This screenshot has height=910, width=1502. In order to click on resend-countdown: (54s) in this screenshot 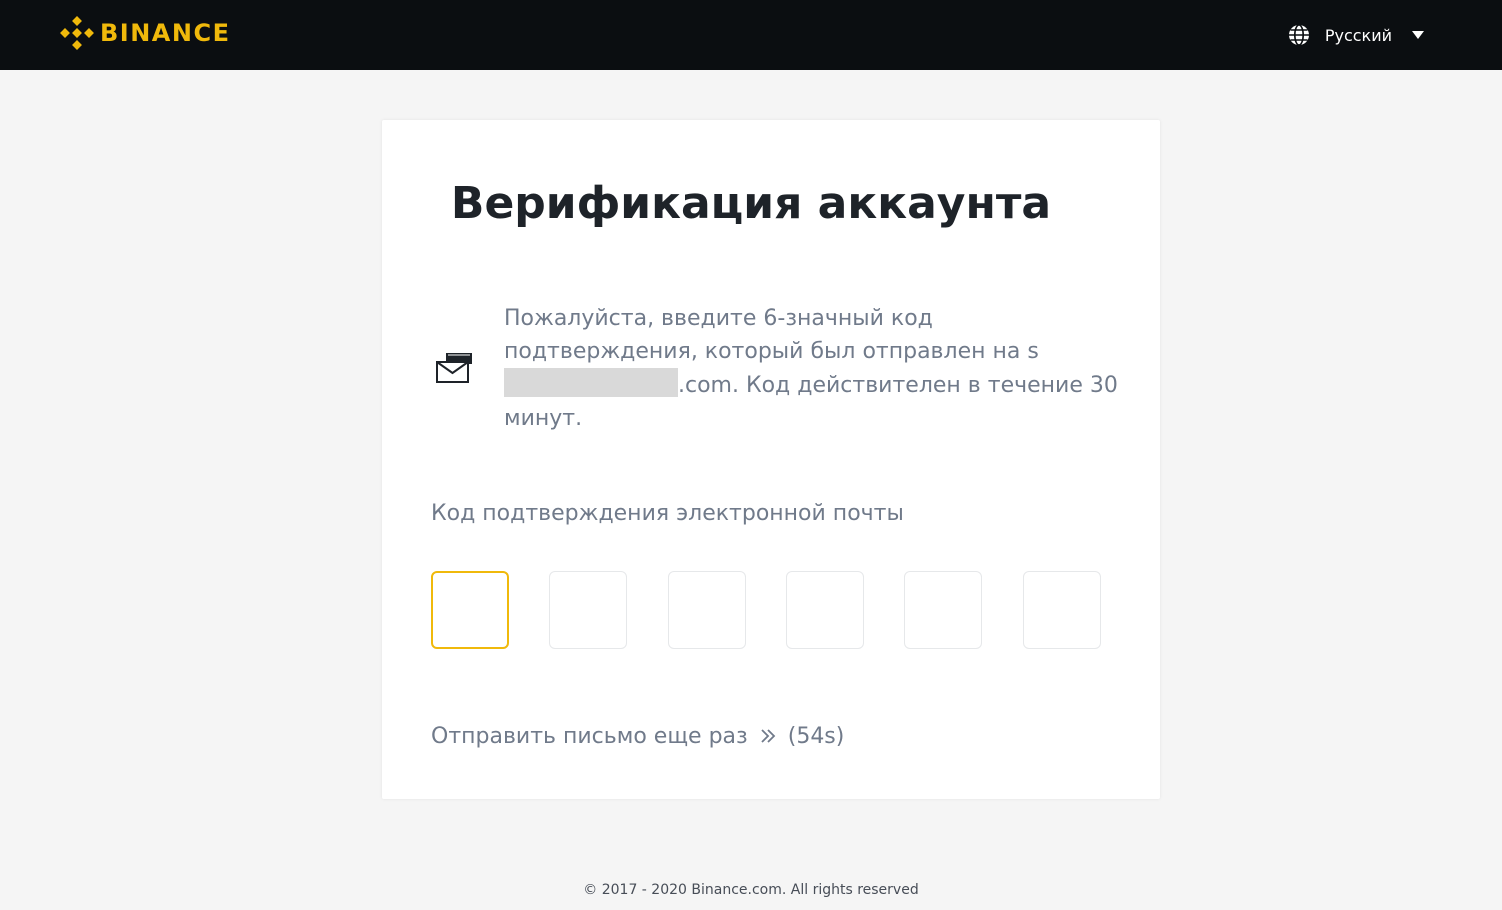, I will do `click(816, 736)`.